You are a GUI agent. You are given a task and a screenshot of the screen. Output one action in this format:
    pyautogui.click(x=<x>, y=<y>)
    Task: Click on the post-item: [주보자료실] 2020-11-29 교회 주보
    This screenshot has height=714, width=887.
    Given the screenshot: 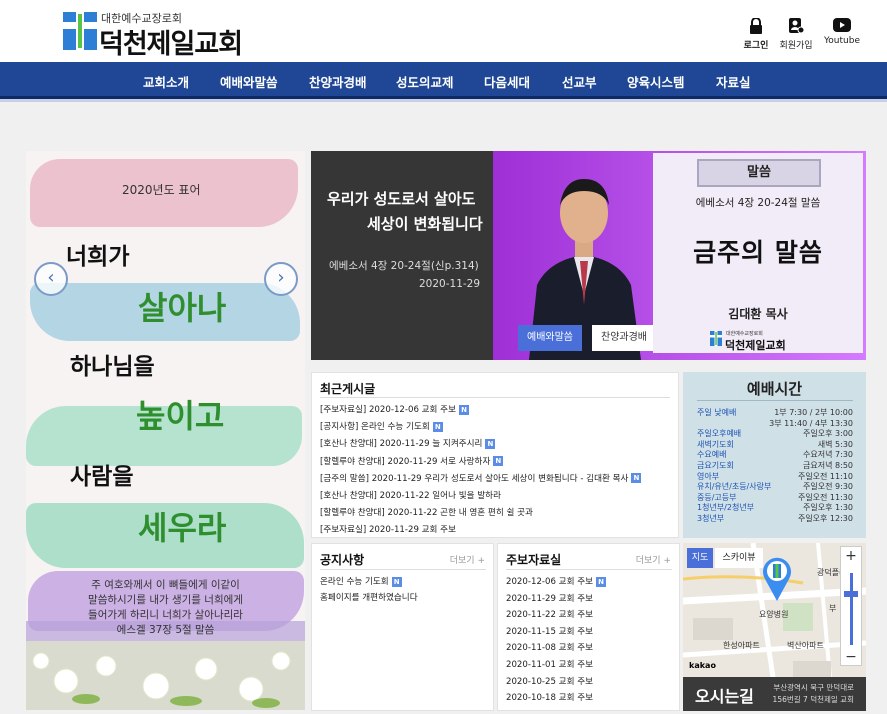 What is the action you would take?
    pyautogui.click(x=388, y=529)
    